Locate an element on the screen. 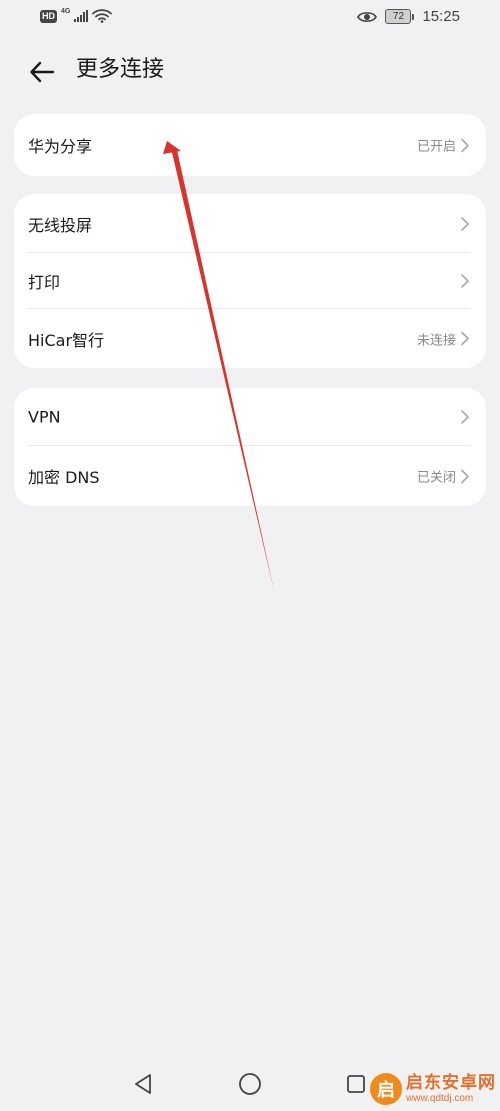 The image size is (500, 1111). signal-icon is located at coordinates (81, 16).